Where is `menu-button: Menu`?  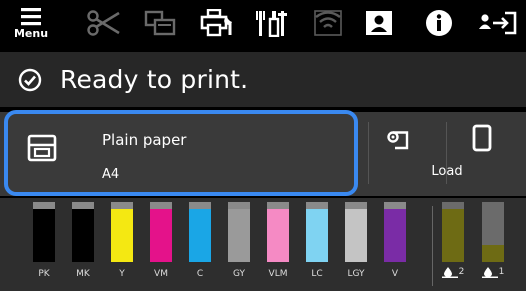 menu-button: Menu is located at coordinates (31, 23).